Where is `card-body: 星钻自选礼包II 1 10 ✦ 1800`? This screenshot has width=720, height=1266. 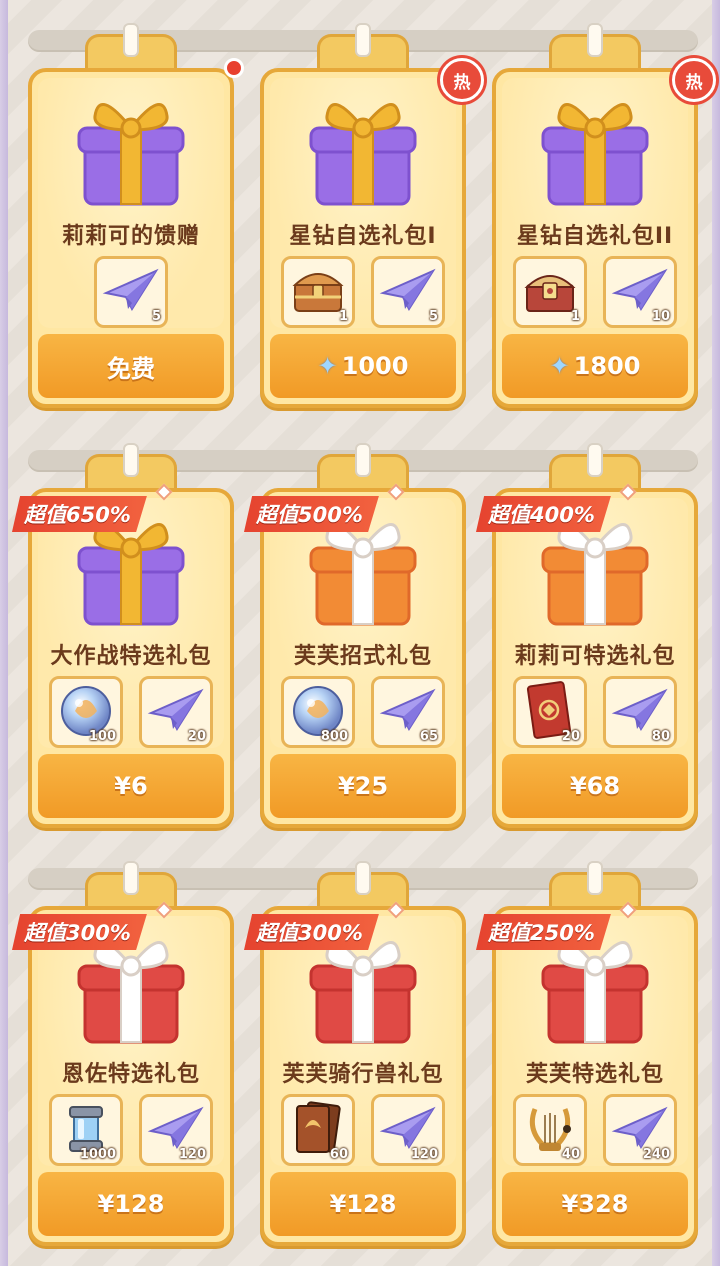 card-body: 星钻自选礼包II 1 10 ✦ 1800 is located at coordinates (595, 238).